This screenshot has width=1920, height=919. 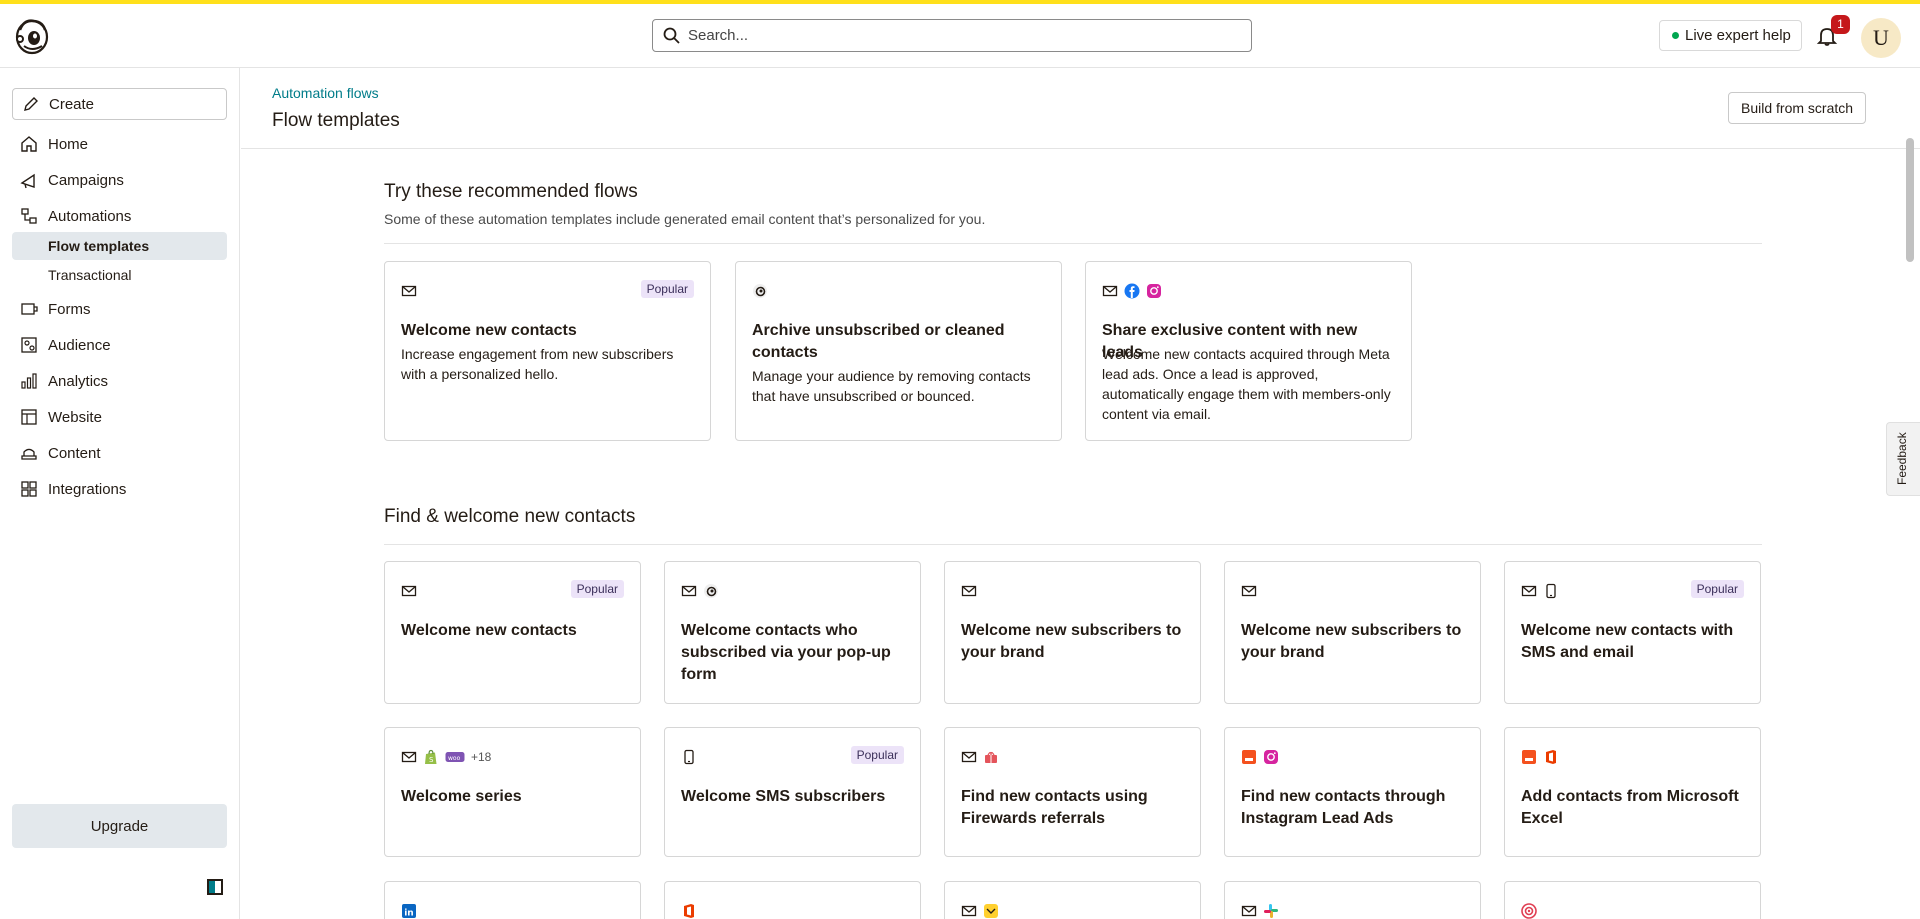 What do you see at coordinates (489, 630) in the screenshot?
I see `card-title: Welcome new contacts` at bounding box center [489, 630].